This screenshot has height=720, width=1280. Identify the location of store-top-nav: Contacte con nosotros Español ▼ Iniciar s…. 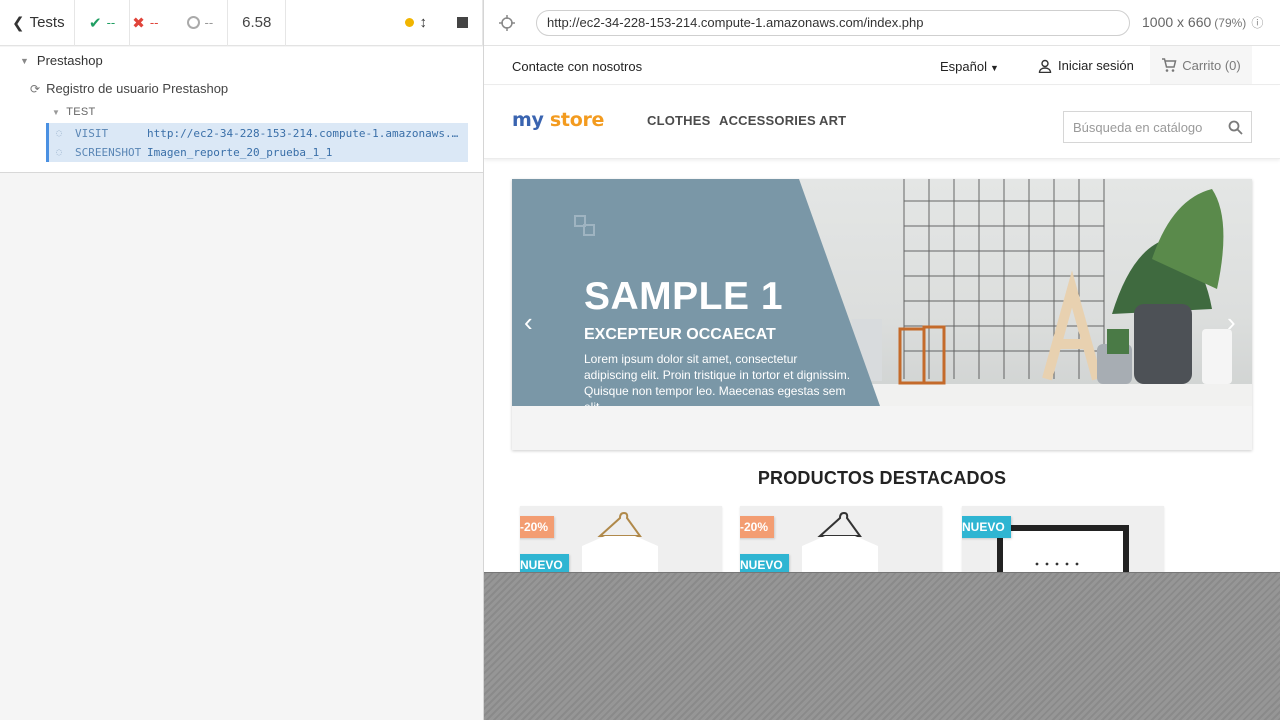
(882, 65).